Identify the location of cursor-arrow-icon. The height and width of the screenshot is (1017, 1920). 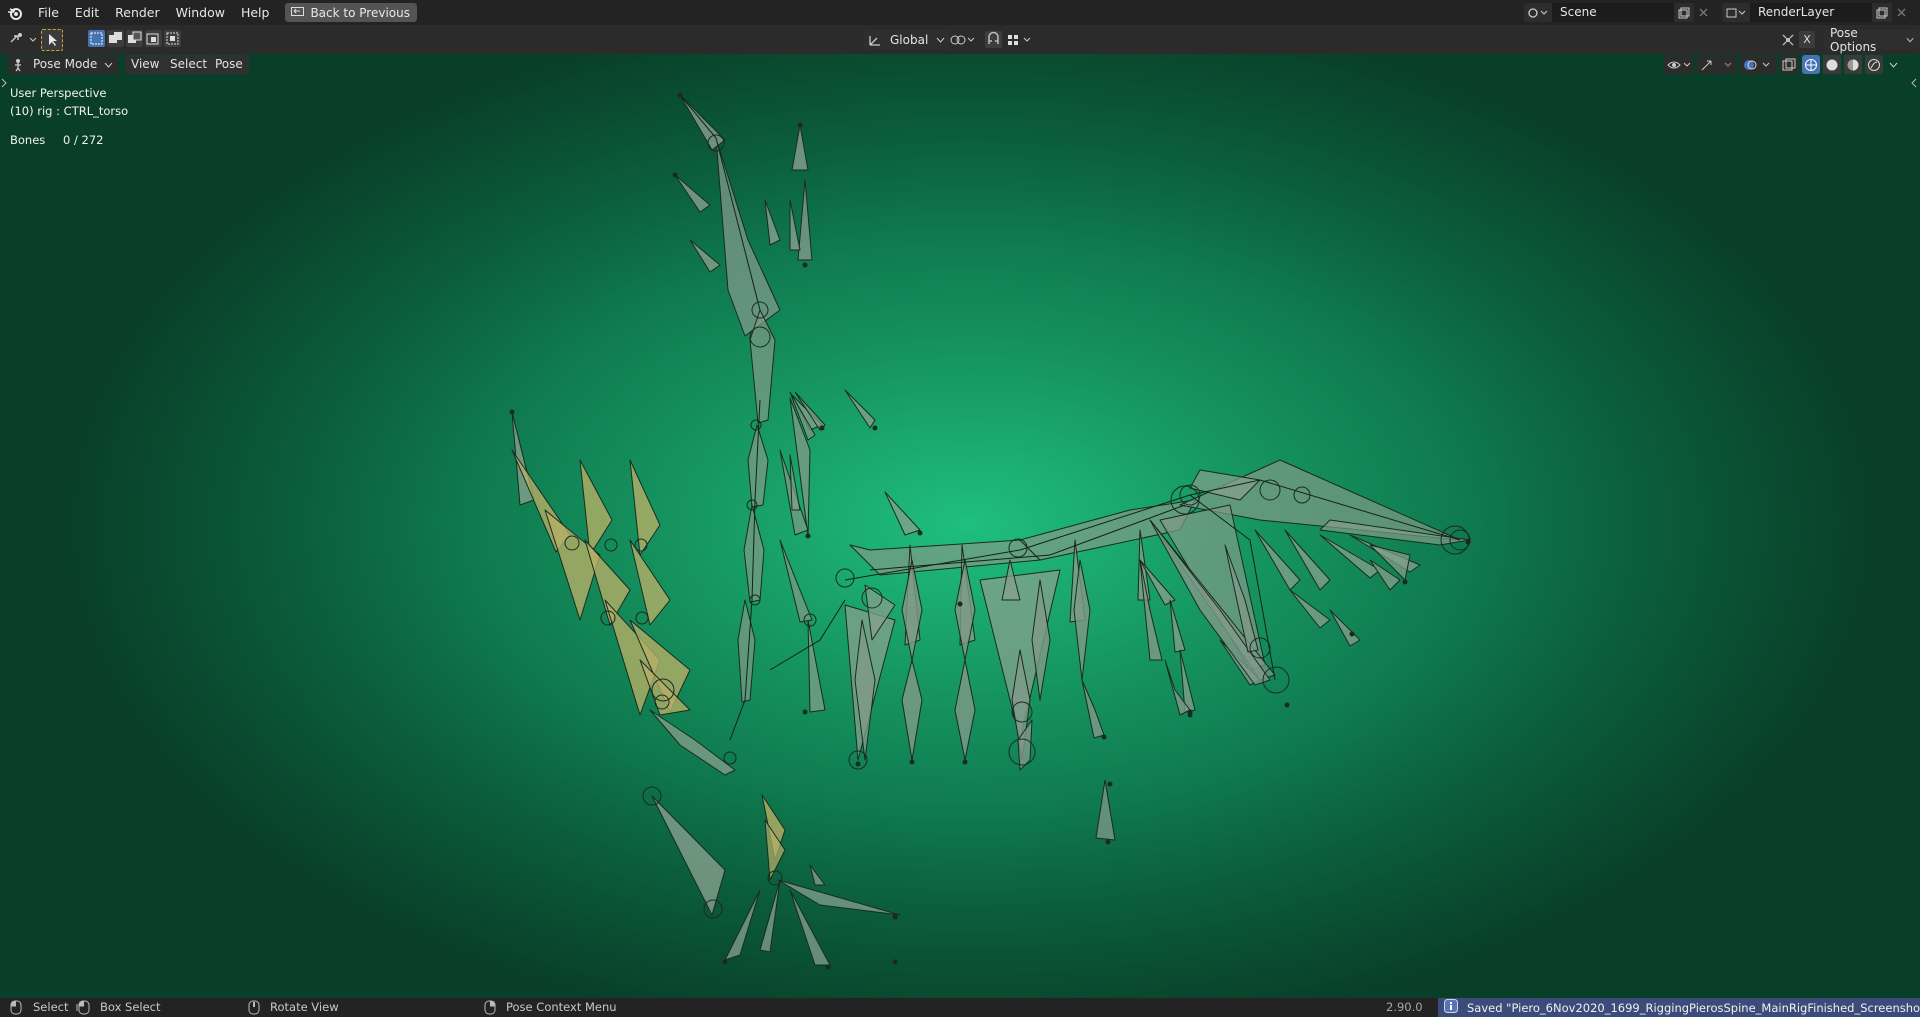
(53, 40).